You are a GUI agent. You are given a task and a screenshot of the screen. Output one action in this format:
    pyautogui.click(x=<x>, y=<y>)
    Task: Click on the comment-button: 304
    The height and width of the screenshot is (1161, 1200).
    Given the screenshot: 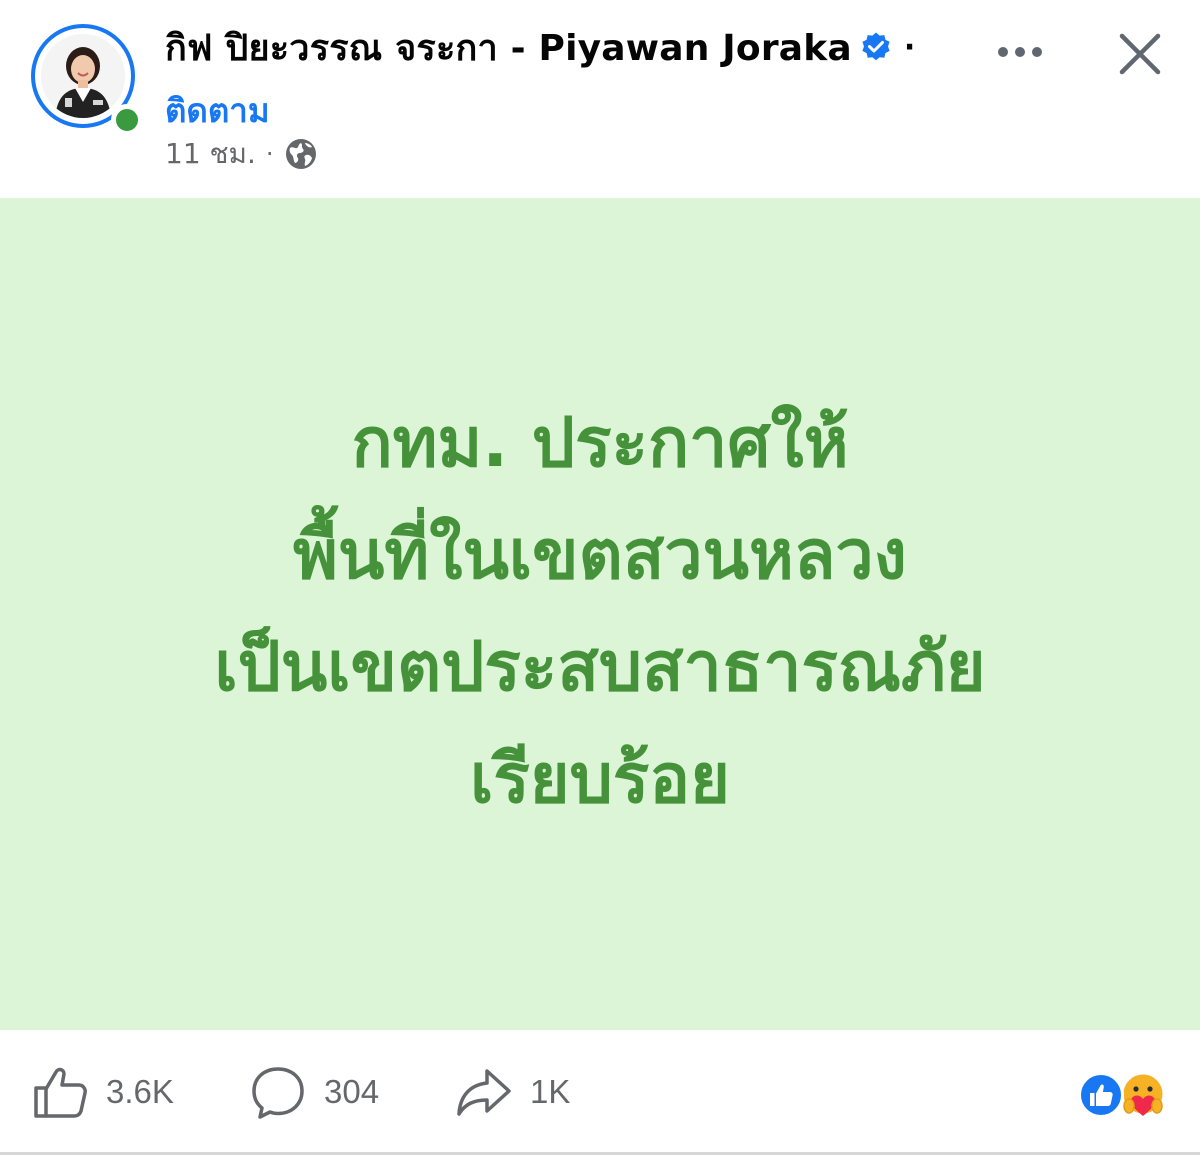 What is the action you would take?
    pyautogui.click(x=314, y=1092)
    